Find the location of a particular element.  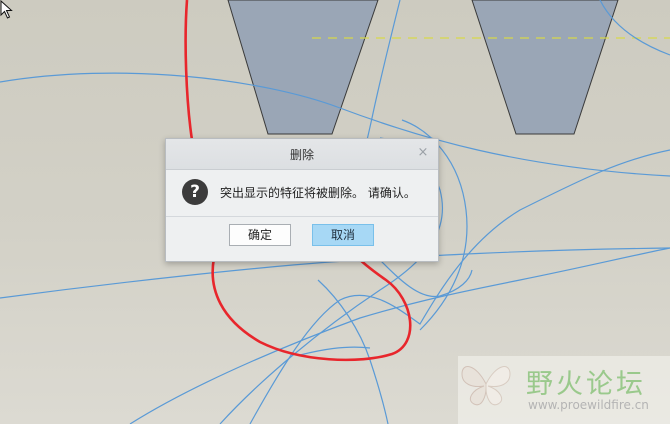

dialog-message: 突出显示的特征将被删除。 请确认。 is located at coordinates (318, 193).